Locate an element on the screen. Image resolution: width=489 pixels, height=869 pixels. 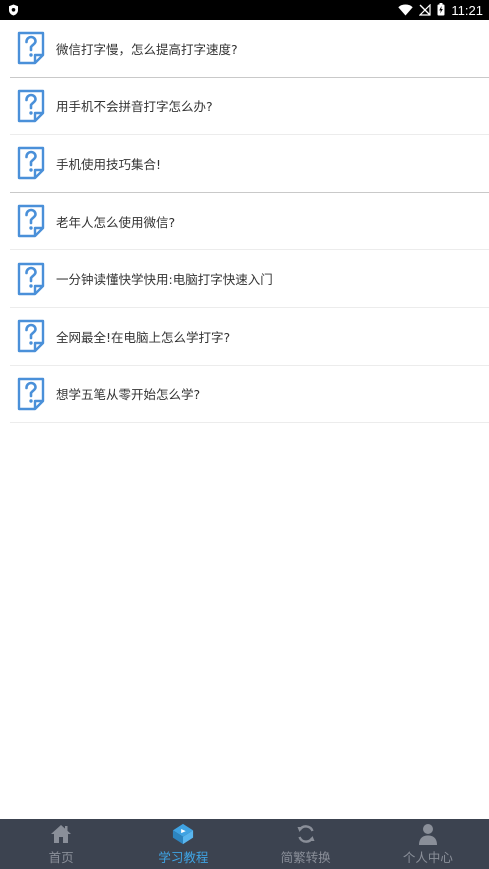
nav-tutorial: 学习教程 is located at coordinates (183, 844).